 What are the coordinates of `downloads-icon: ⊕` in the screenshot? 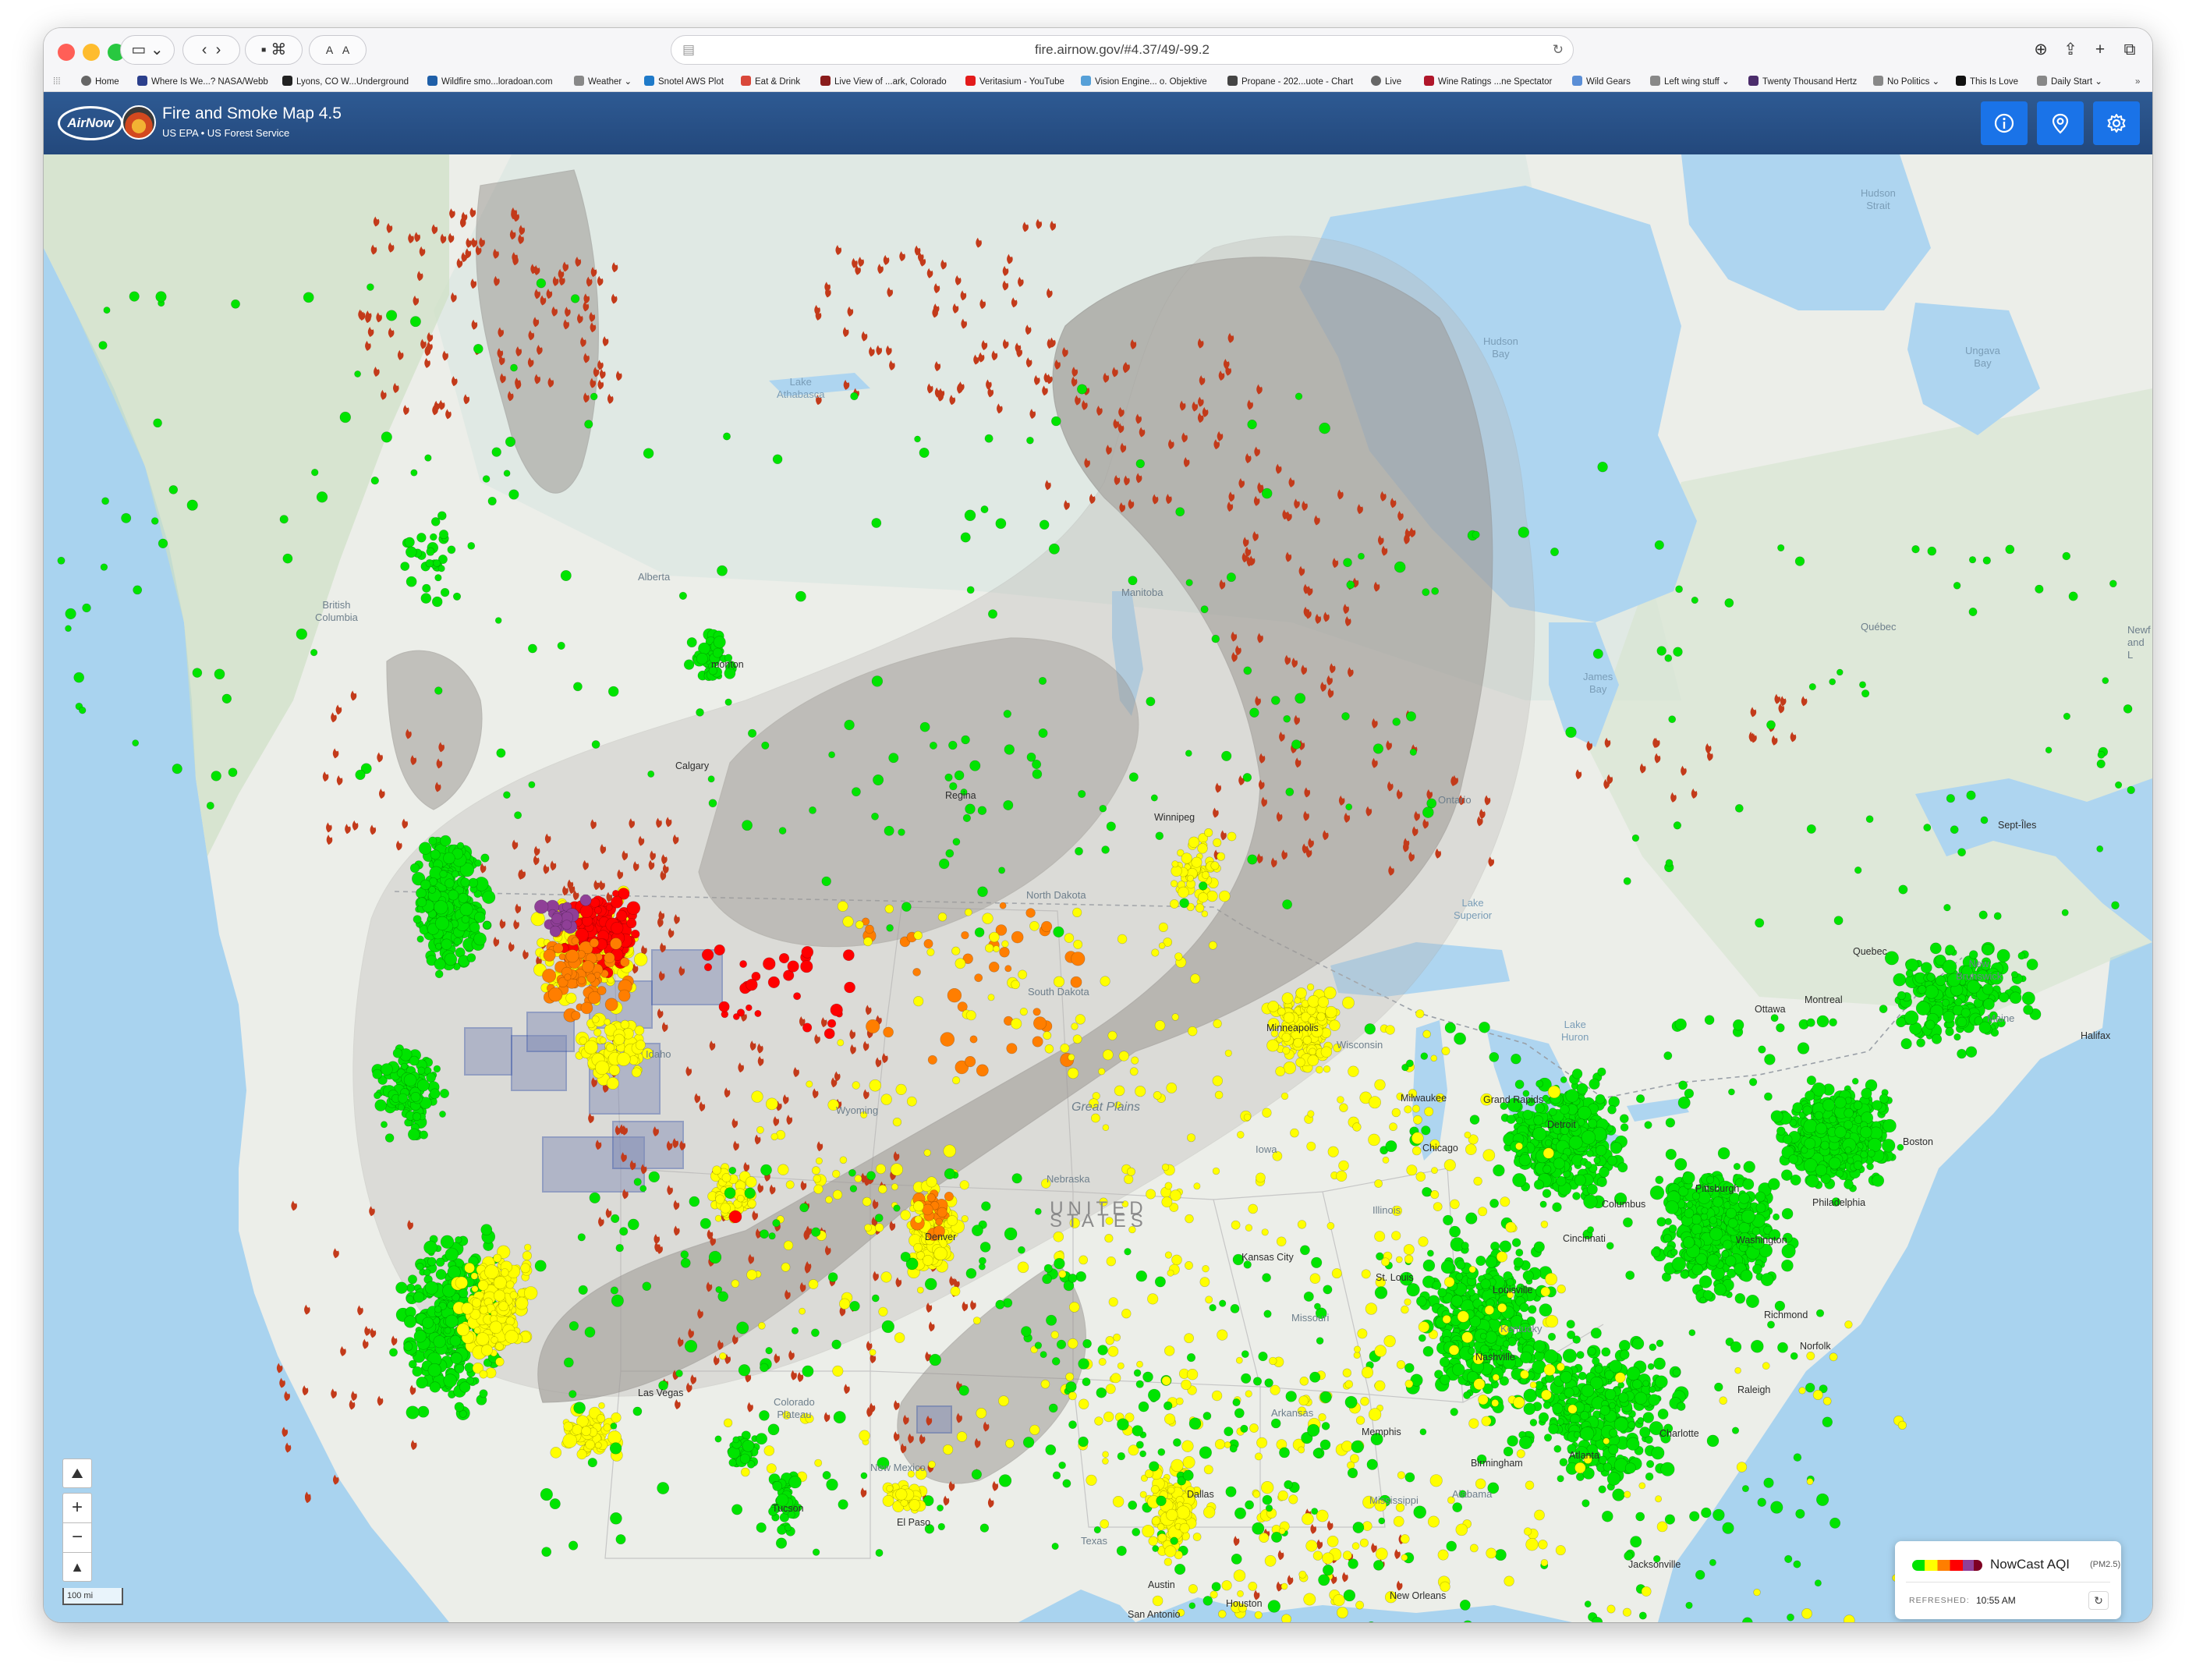 It's located at (2041, 50).